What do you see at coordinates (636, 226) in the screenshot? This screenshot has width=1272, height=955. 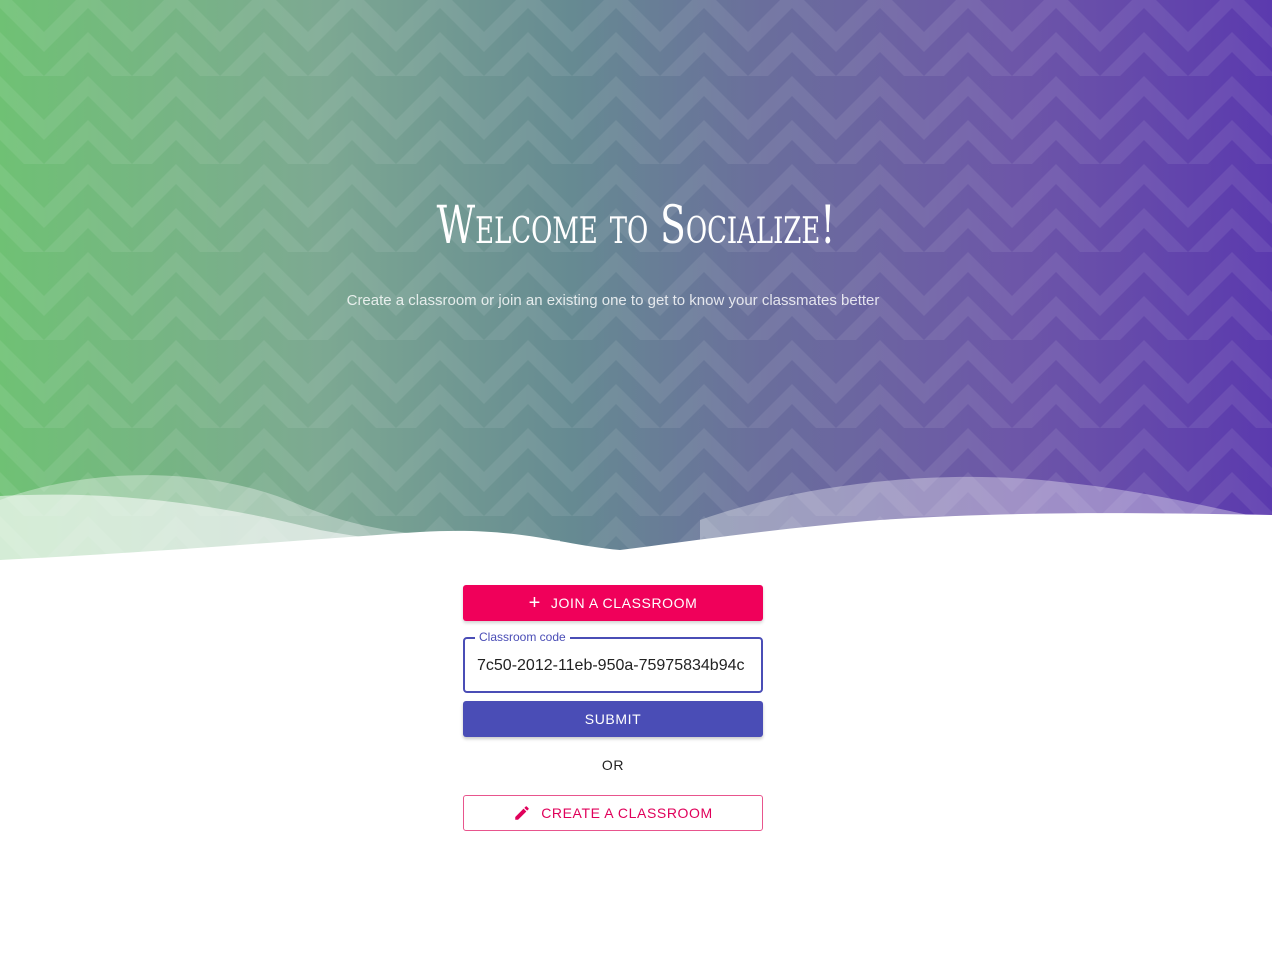 I see `page-title: Welcome to Socialize!` at bounding box center [636, 226].